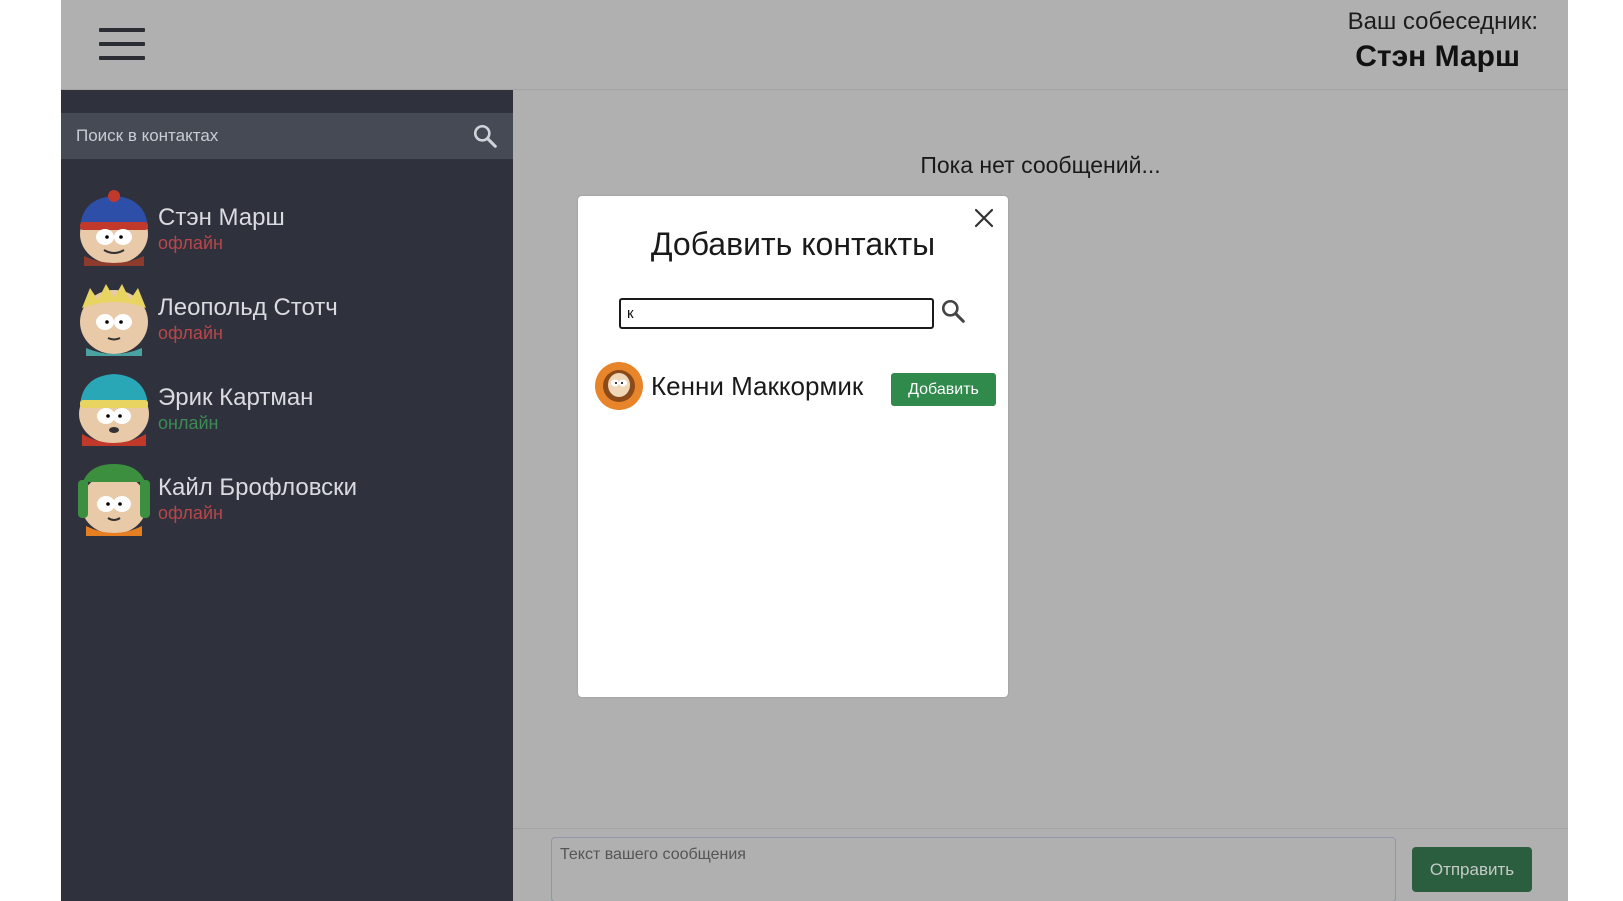 This screenshot has height=901, width=1623. I want to click on contact-name: Эрик Картман, so click(236, 397).